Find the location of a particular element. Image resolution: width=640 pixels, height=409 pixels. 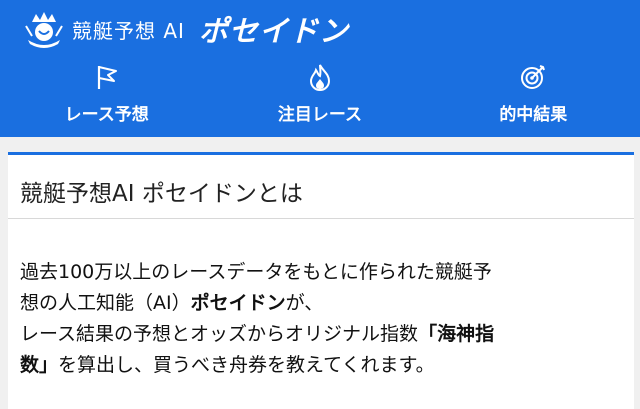

body-line: 数」を算出し、買うべき舟券を教えてくれます。 is located at coordinates (327, 365).